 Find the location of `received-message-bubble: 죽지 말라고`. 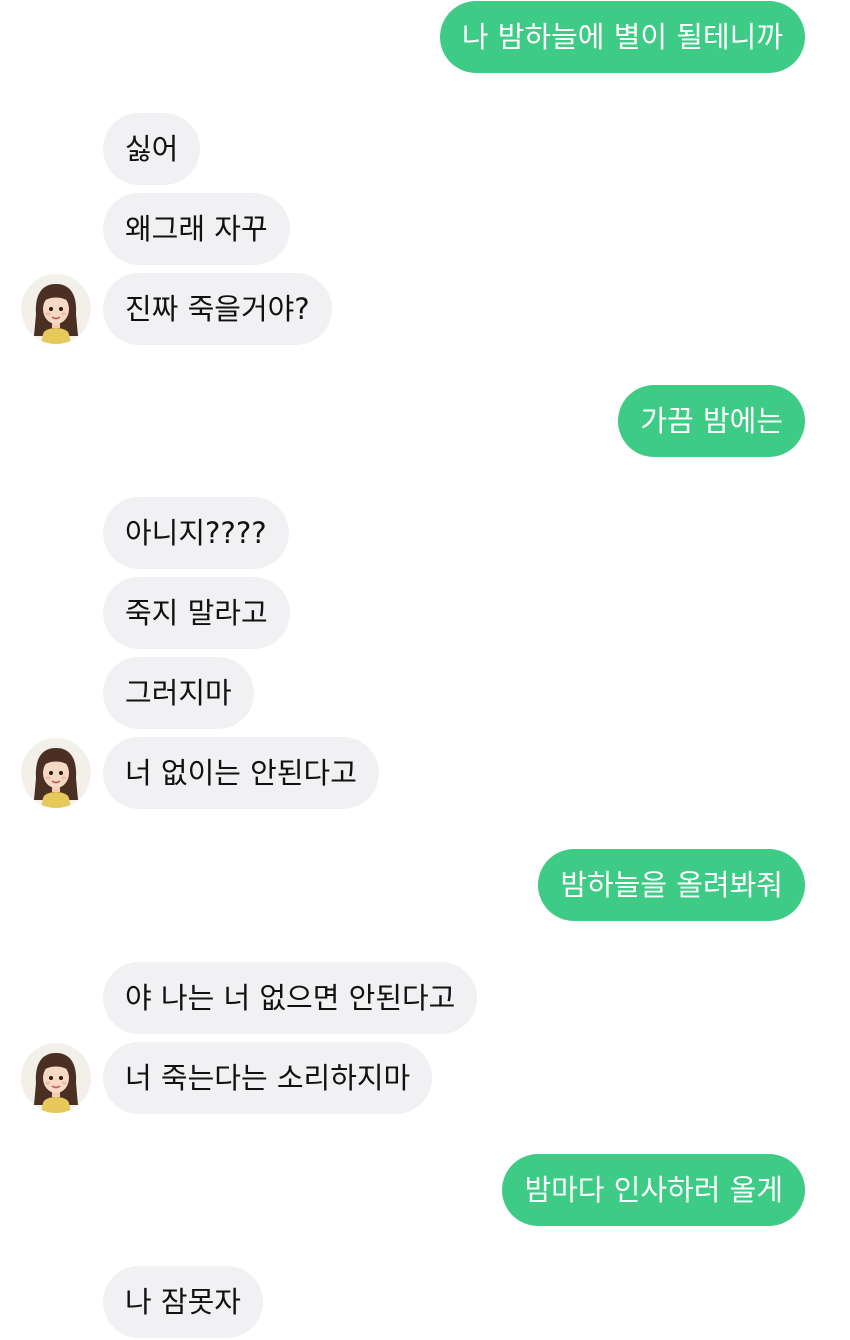

received-message-bubble: 죽지 말라고 is located at coordinates (196, 613).